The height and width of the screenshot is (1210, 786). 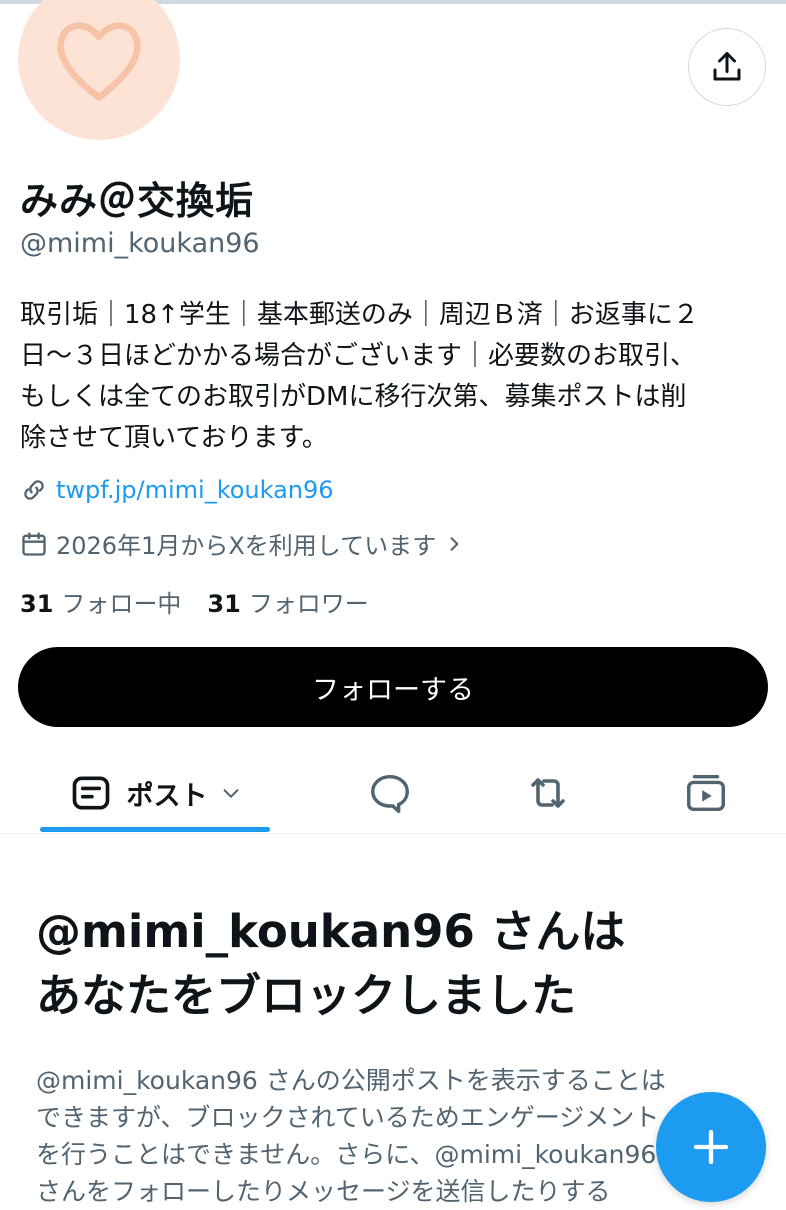 I want to click on share-button, so click(x=727, y=67).